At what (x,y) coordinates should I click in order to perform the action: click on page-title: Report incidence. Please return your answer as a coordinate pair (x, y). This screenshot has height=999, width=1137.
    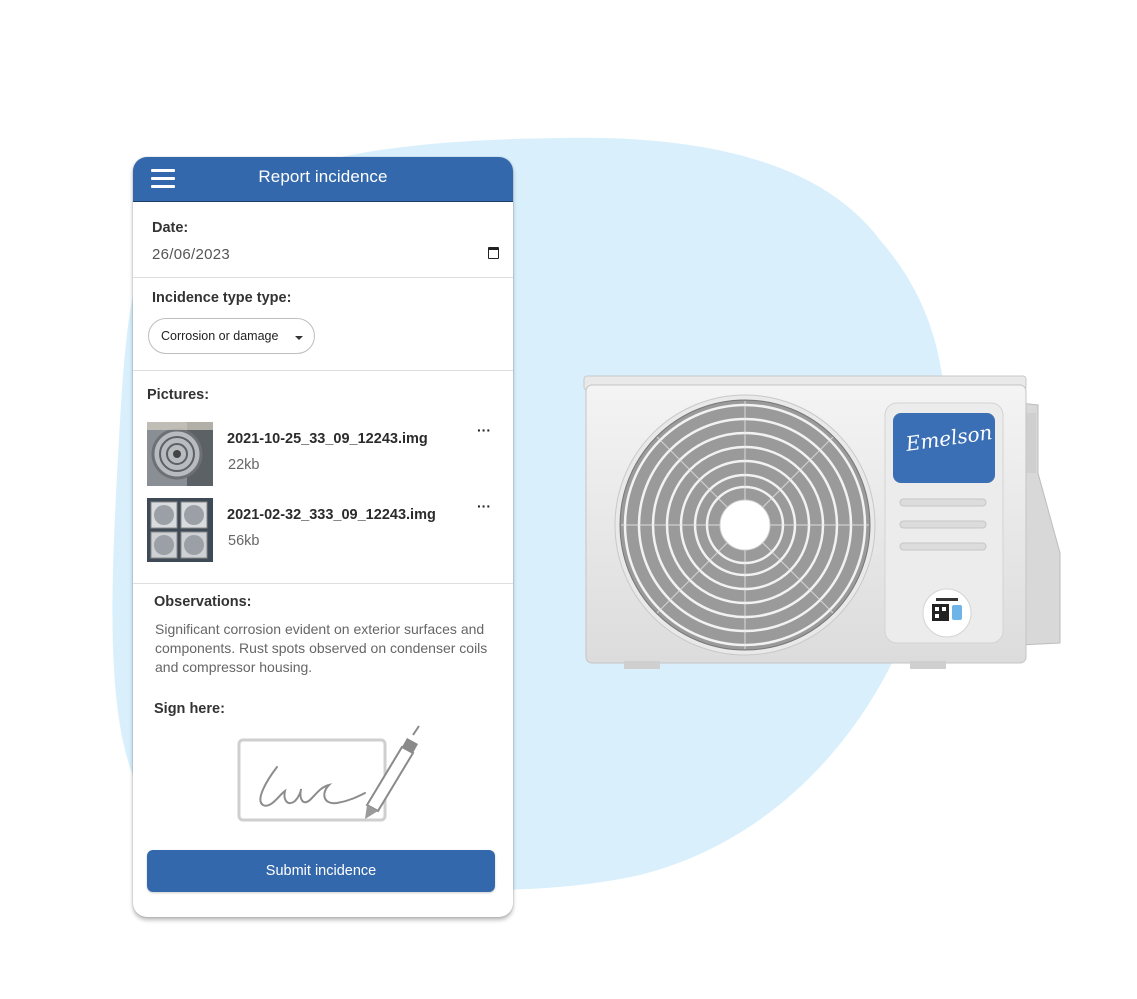
    Looking at the image, I should click on (323, 176).